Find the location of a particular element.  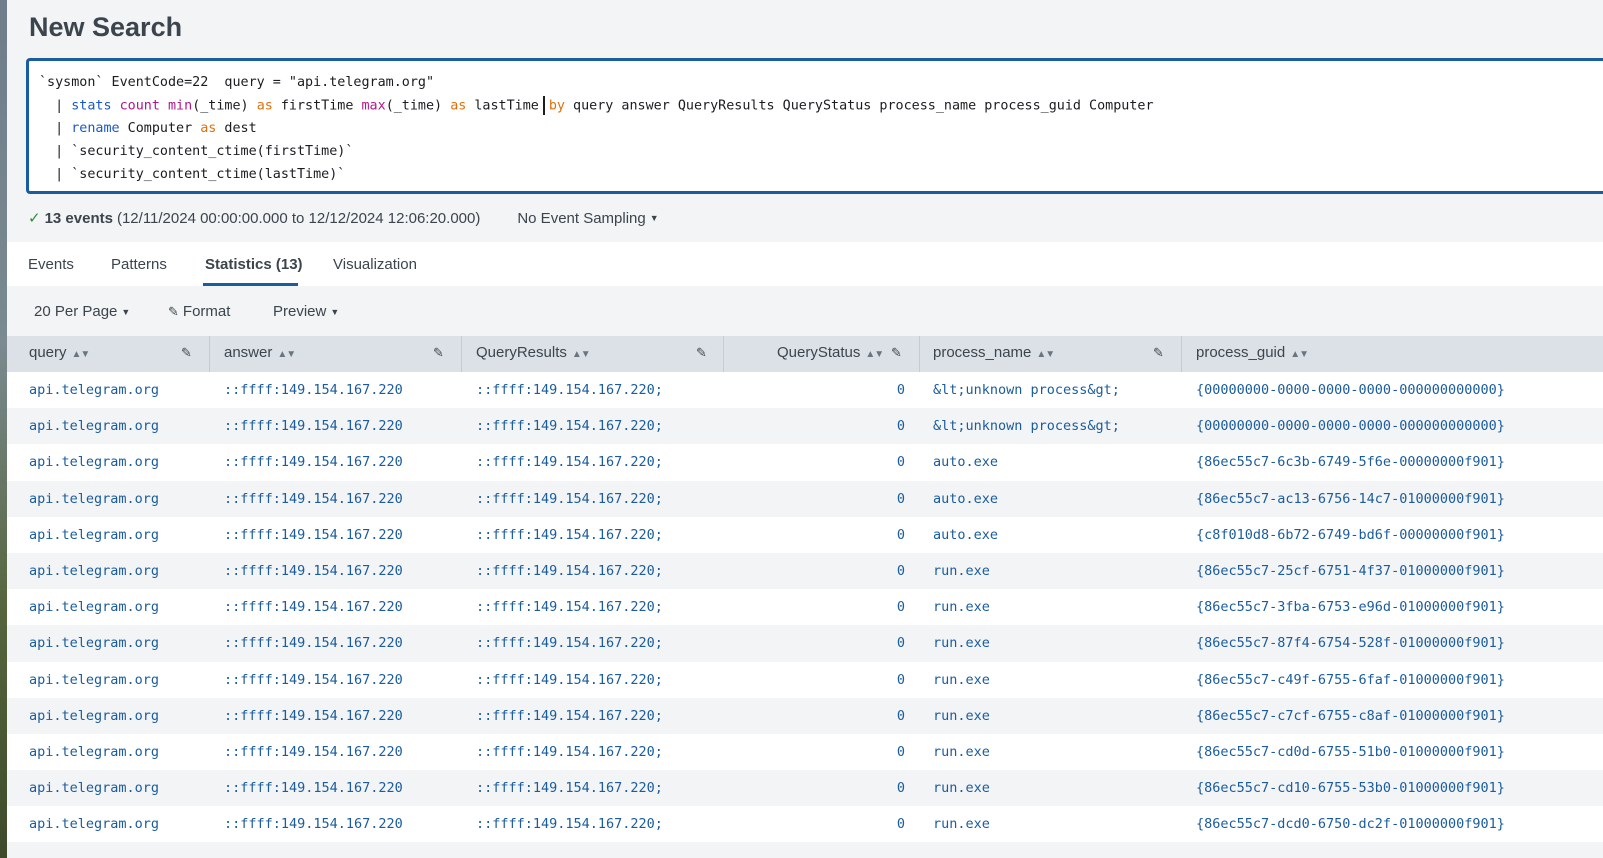

events-count: 13 events is located at coordinates (79, 218).